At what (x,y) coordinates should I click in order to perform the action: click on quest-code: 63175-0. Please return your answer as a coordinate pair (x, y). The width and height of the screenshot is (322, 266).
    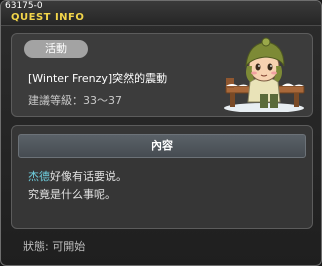
    Looking at the image, I should click on (24, 6).